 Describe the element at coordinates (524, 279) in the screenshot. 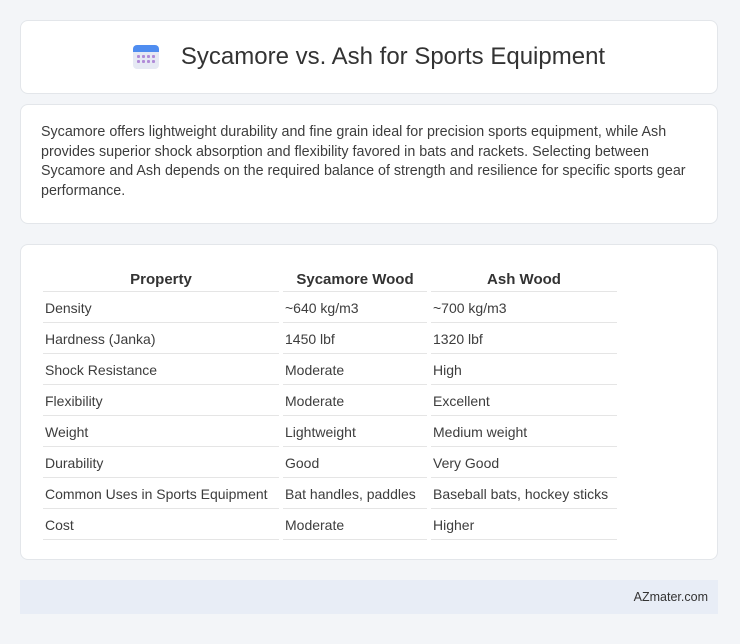

I see `header-ash: Ash Wood` at that location.